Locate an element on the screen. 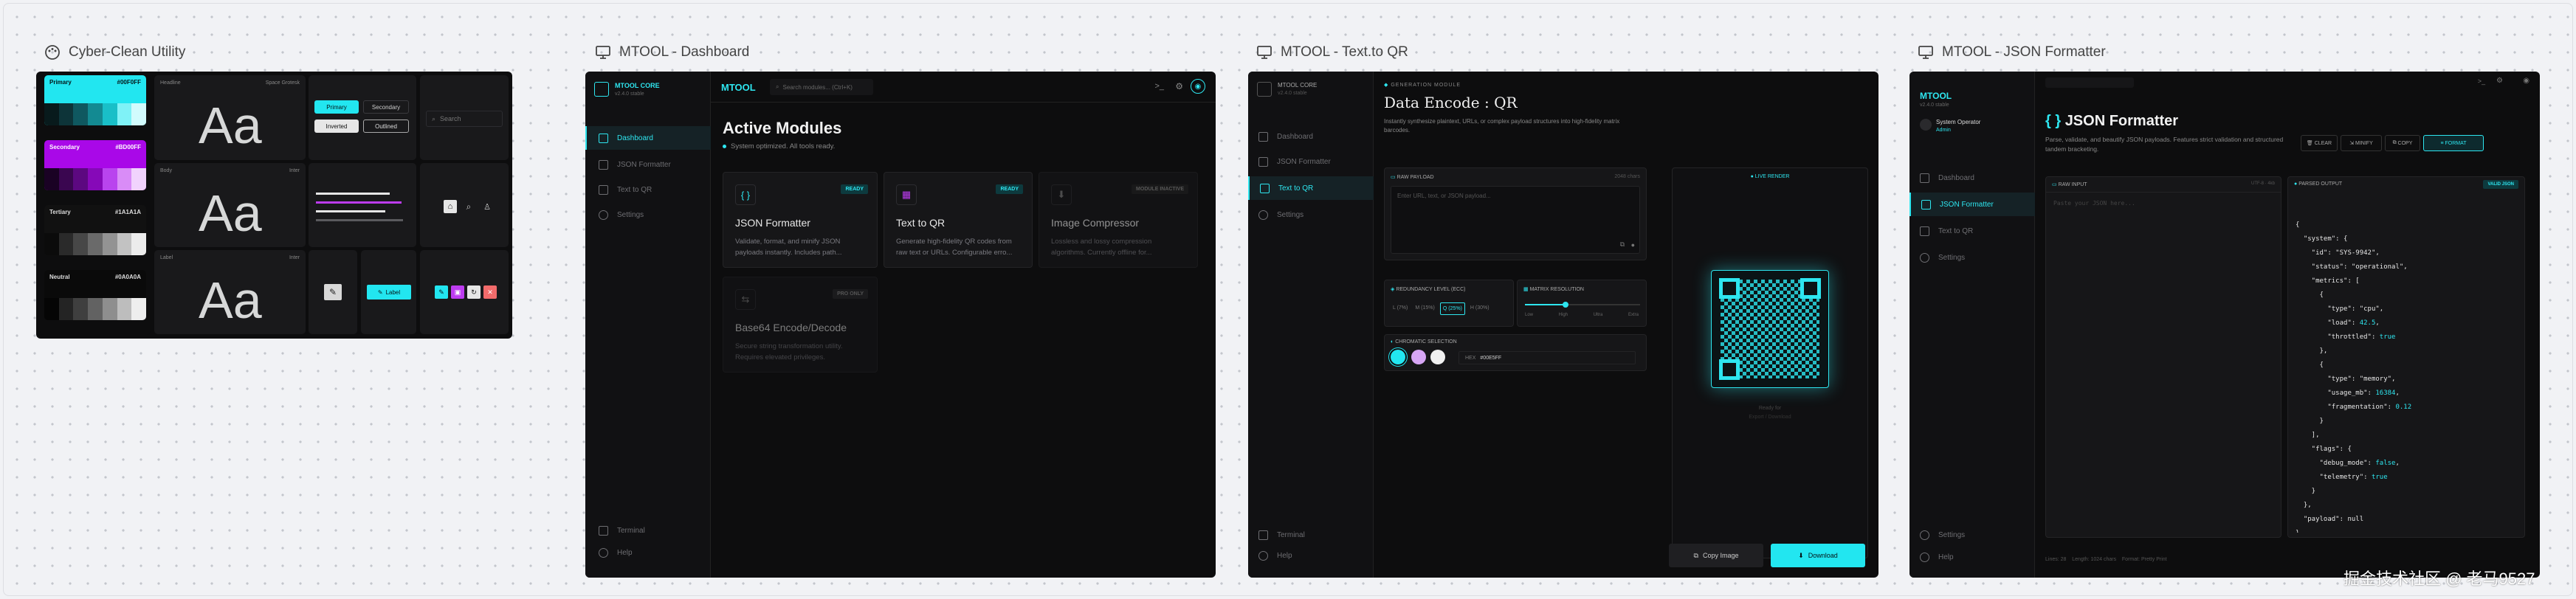 This screenshot has height=599, width=2576. matrix-slider-track is located at coordinates (1582, 305).